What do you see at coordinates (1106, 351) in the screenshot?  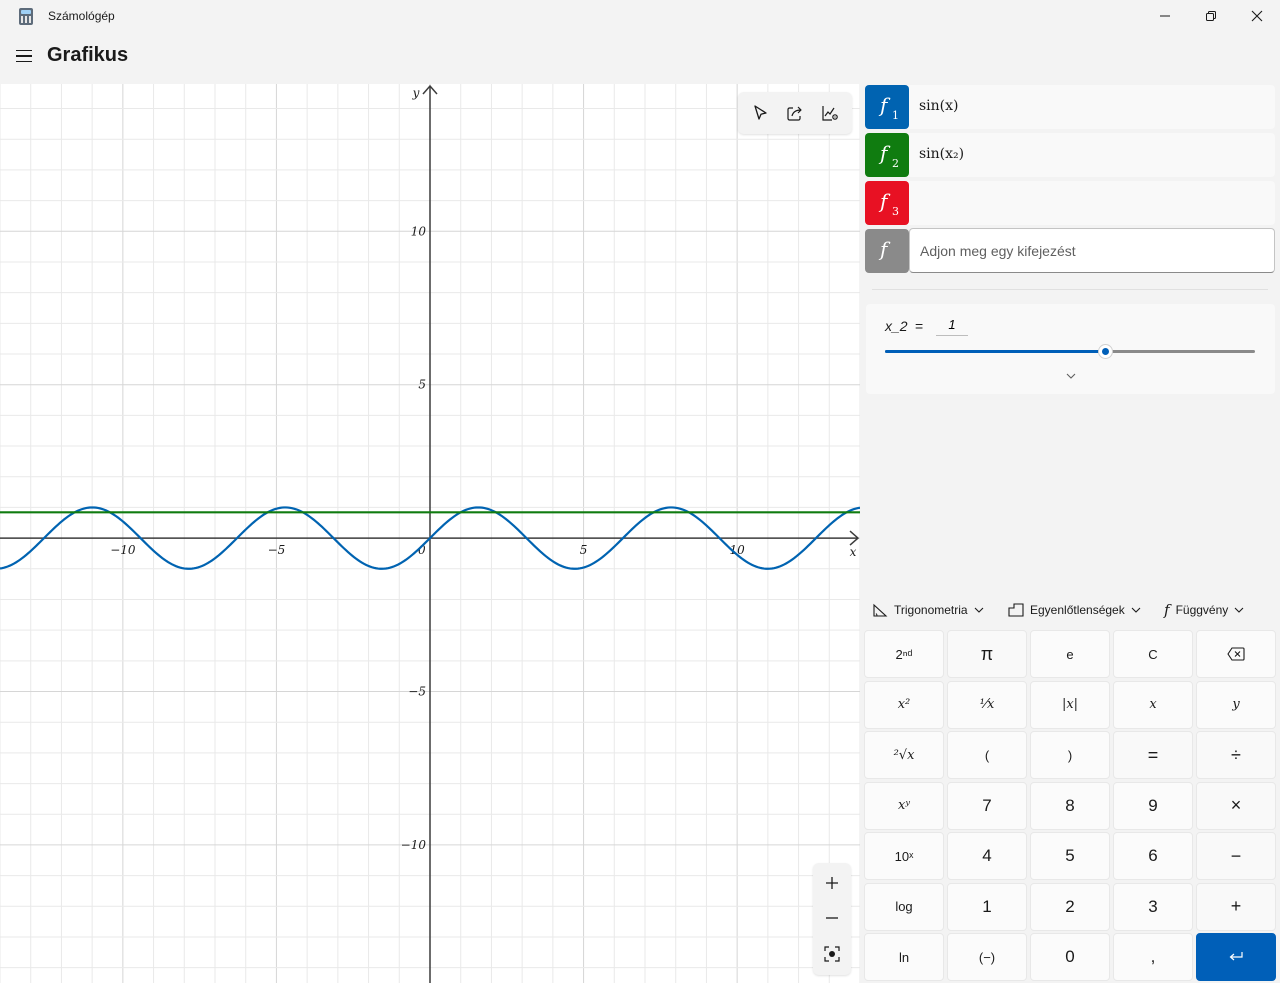 I see `slider-thumb` at bounding box center [1106, 351].